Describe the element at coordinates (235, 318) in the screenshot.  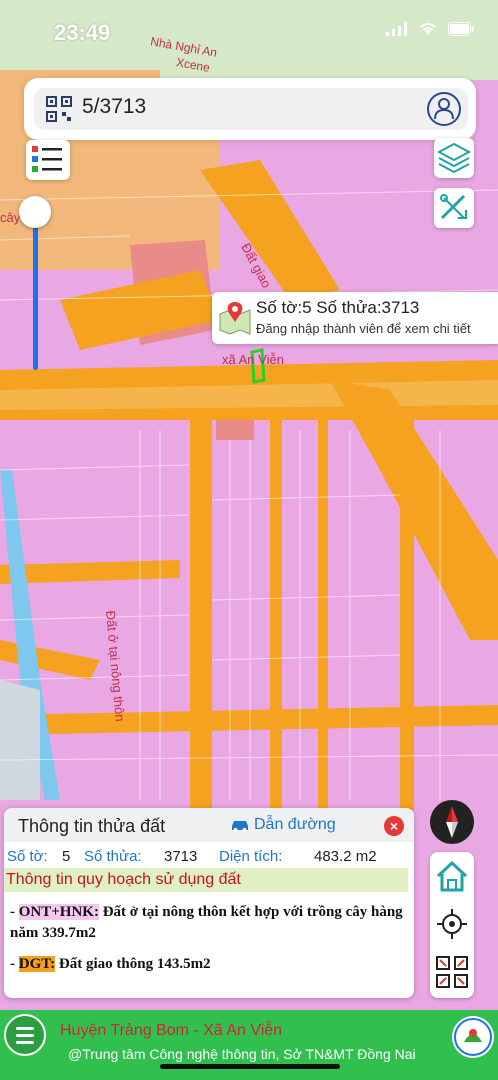
I see `map-pin-icon` at that location.